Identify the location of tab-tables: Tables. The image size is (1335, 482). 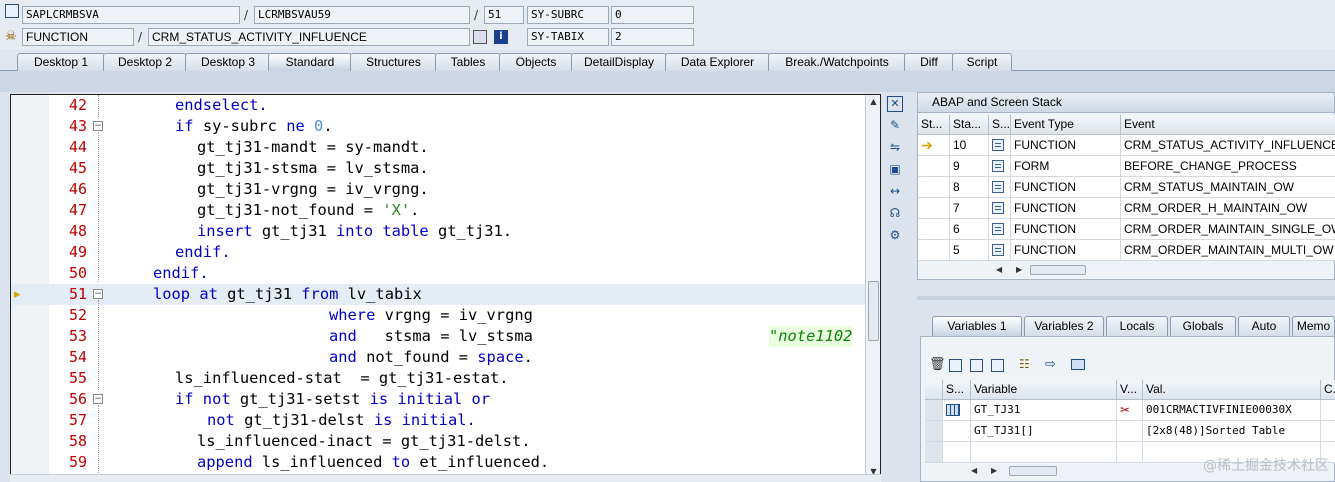
(468, 62).